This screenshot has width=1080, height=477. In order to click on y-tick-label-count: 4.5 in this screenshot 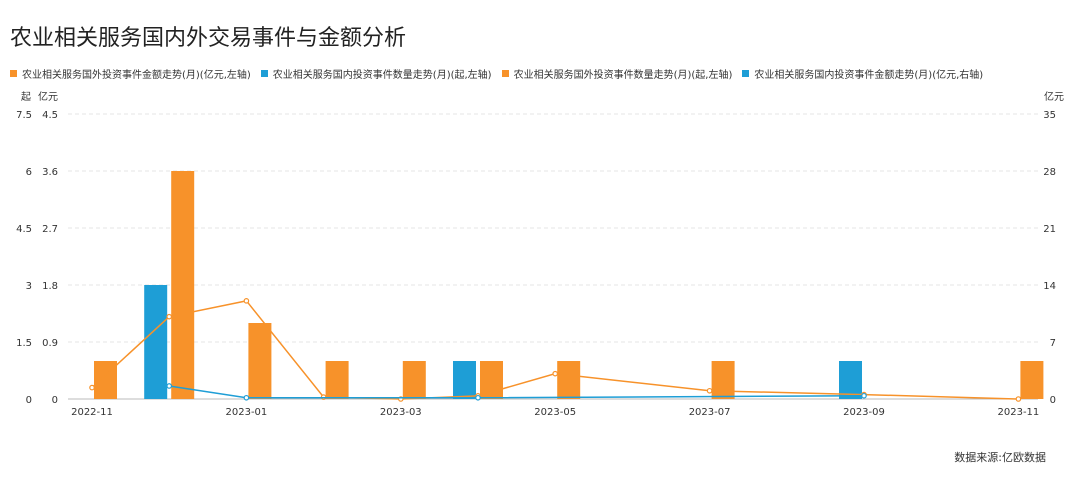, I will do `click(24, 229)`.